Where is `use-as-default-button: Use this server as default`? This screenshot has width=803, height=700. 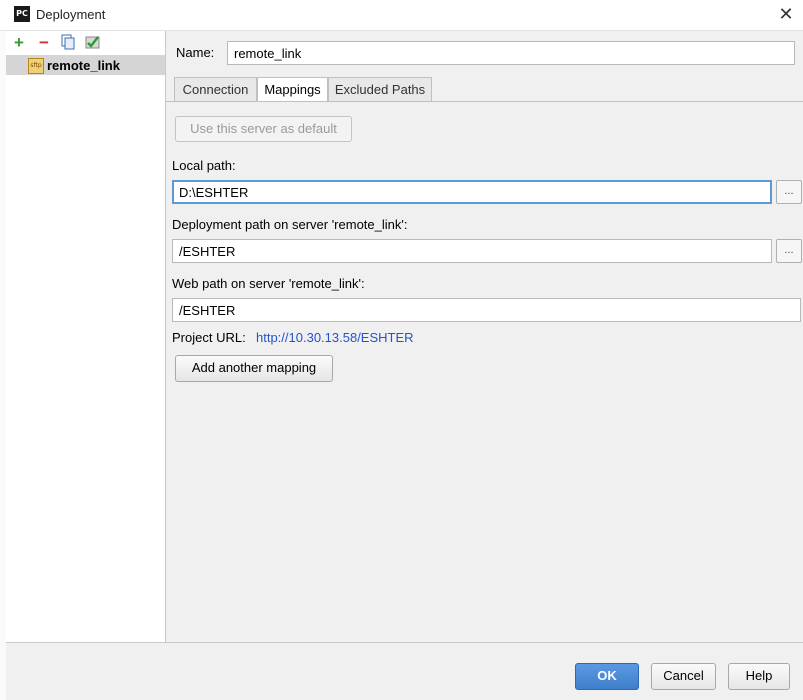
use-as-default-button: Use this server as default is located at coordinates (263, 129).